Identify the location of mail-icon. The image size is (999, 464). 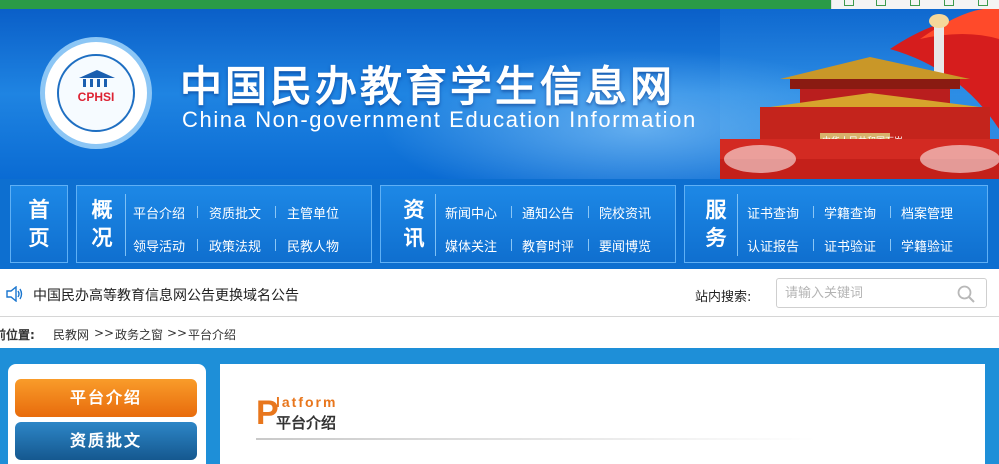
(949, 3).